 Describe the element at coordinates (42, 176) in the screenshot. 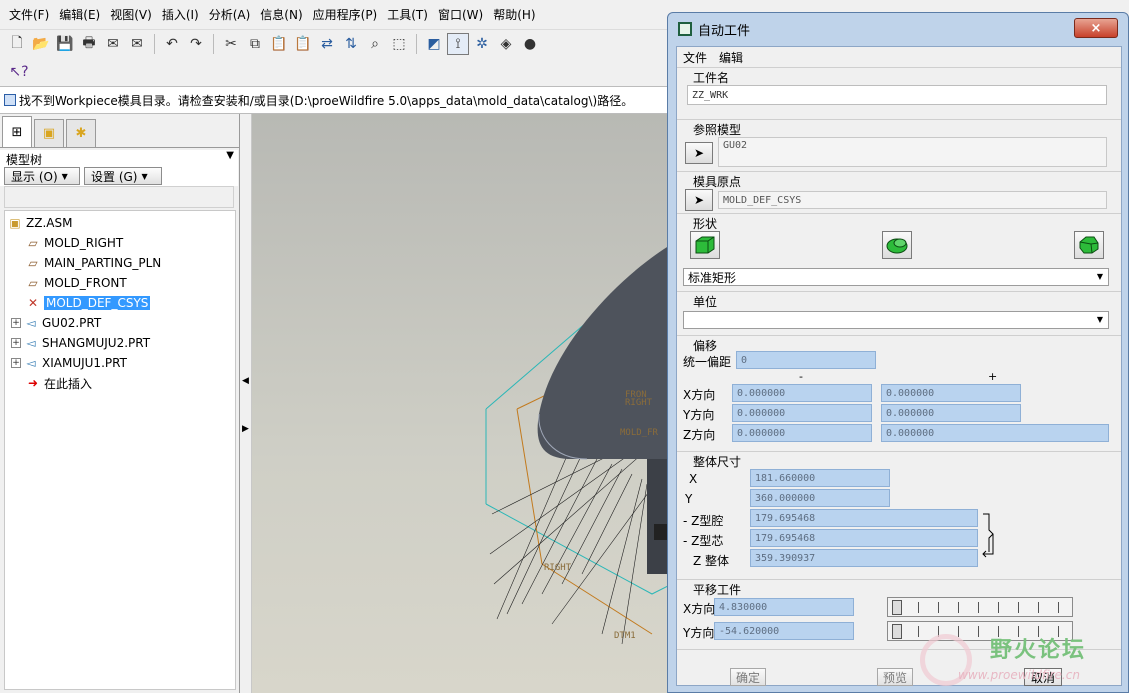

I see `show-button: 显示 (O) ▼` at that location.